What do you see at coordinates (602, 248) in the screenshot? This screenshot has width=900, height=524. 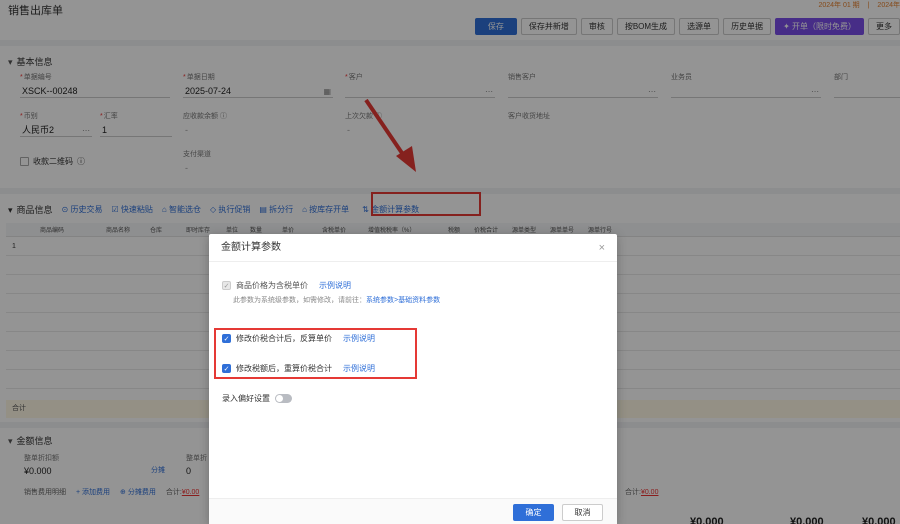 I see `close-icon: ×` at bounding box center [602, 248].